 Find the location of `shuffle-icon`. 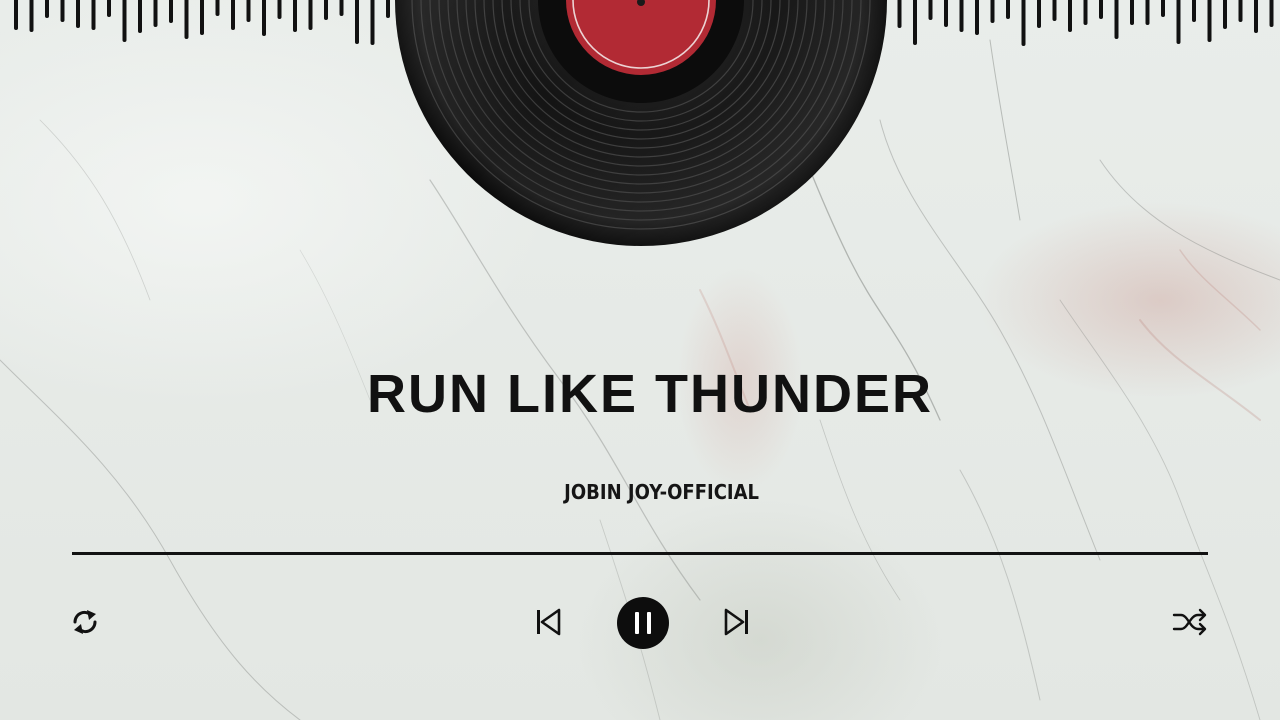

shuffle-icon is located at coordinates (1191, 622).